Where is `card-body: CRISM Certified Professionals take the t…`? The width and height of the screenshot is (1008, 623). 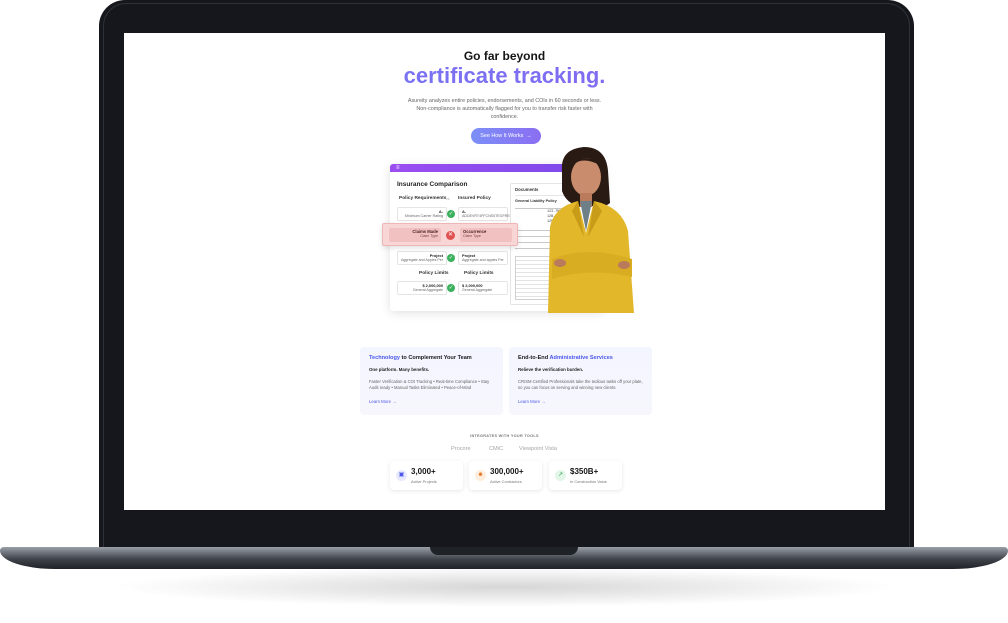
card-body: CRISM Certified Professionals take the t… is located at coordinates (580, 384).